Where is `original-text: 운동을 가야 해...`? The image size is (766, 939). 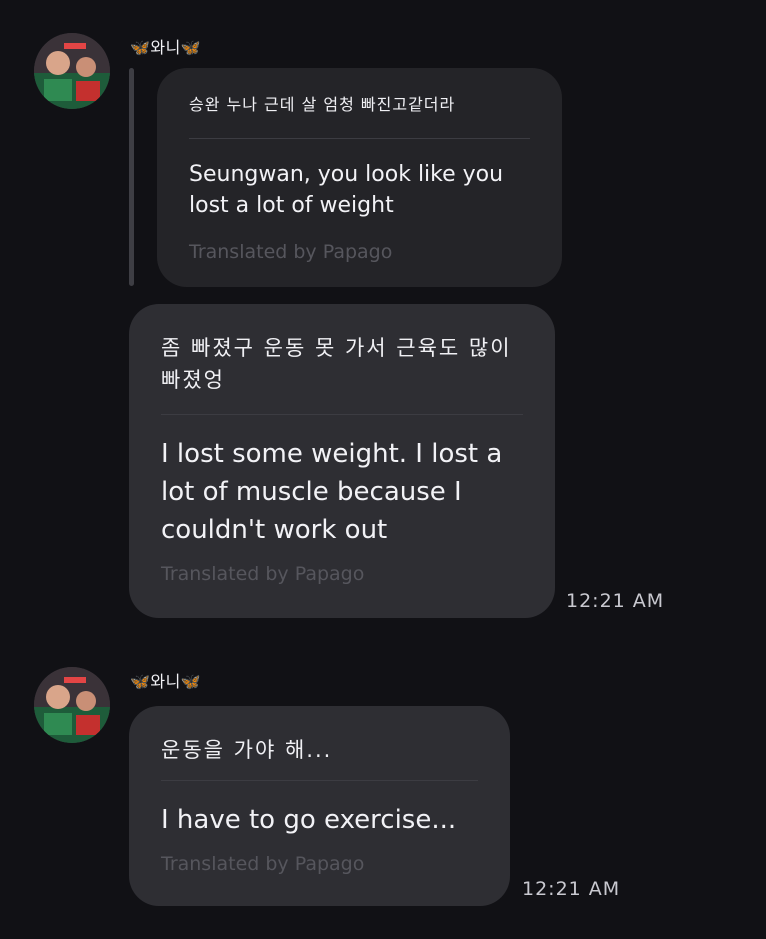
original-text: 운동을 가야 해... is located at coordinates (247, 750).